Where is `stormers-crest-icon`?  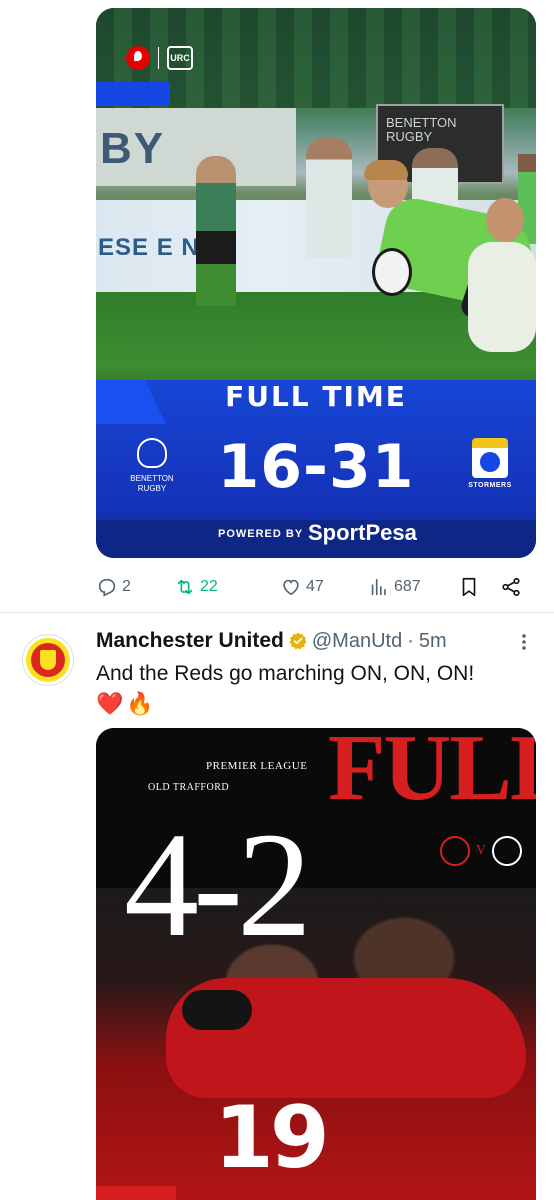
stormers-crest-icon is located at coordinates (490, 458).